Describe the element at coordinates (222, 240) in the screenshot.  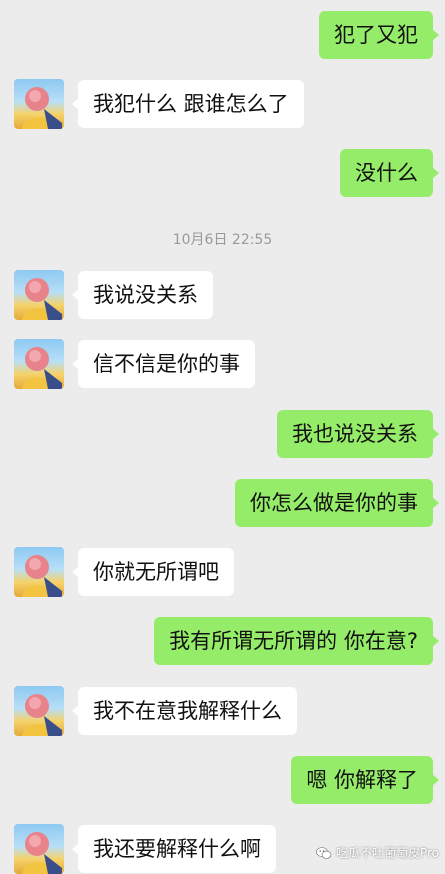
I see `message-timestamp: 10月6日 22:55` at that location.